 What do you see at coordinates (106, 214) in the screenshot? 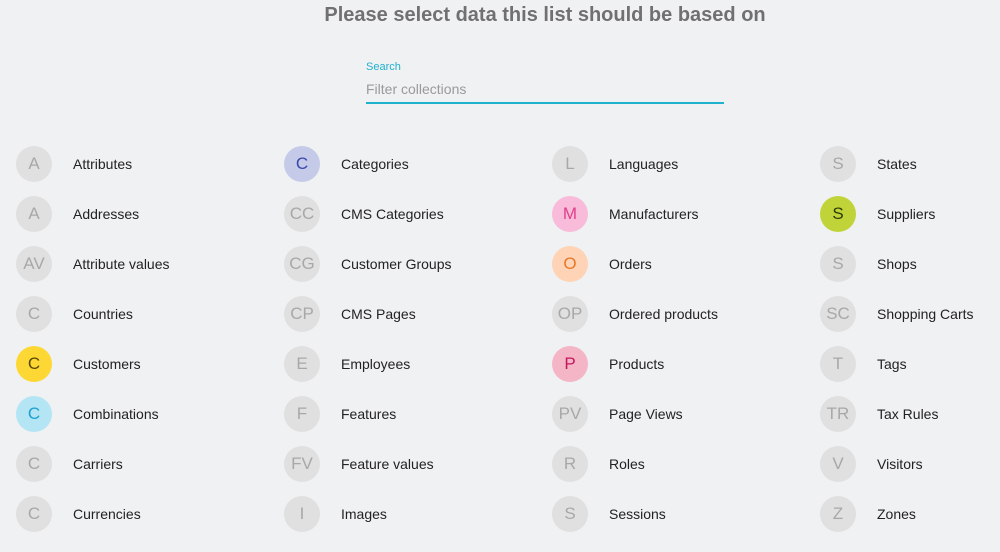
I see `collection-label: Addresses` at bounding box center [106, 214].